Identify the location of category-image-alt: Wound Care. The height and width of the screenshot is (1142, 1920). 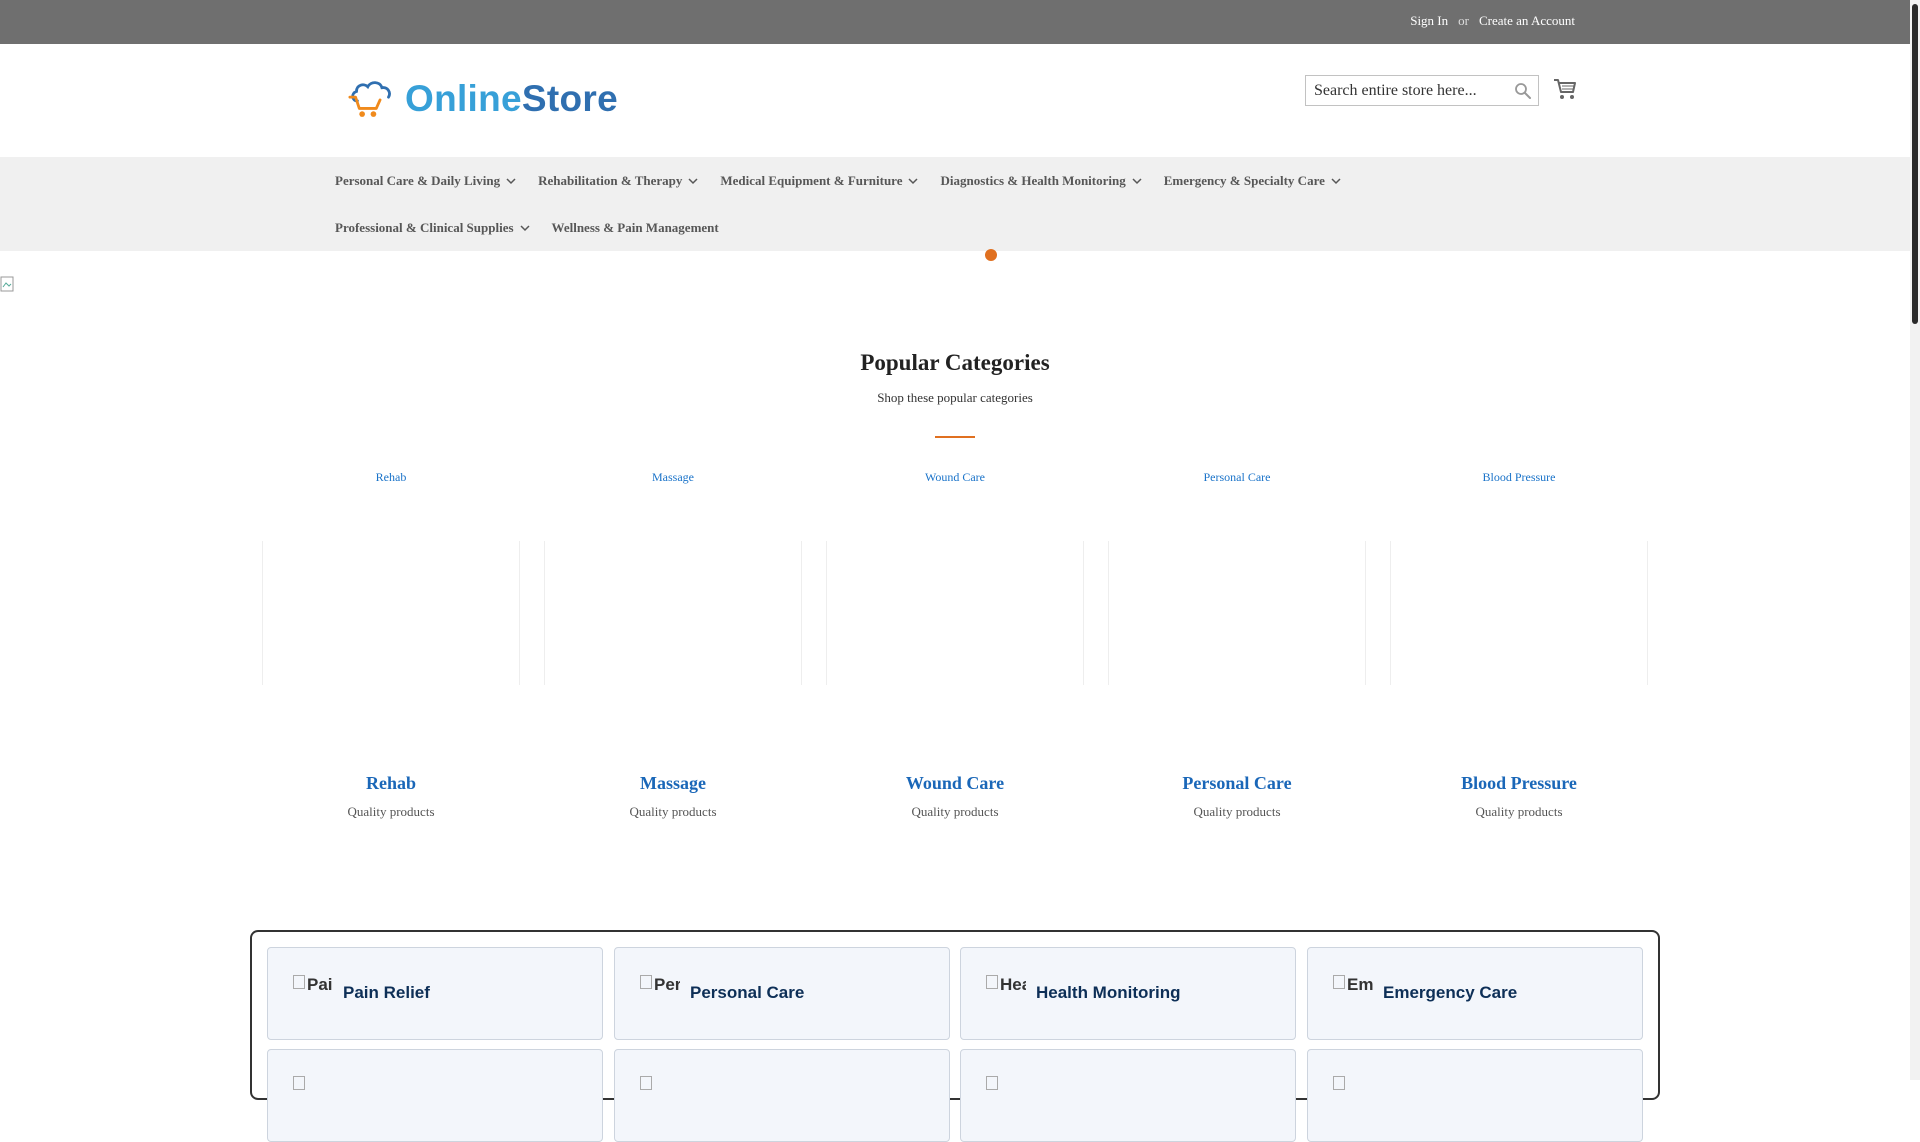
(955, 477).